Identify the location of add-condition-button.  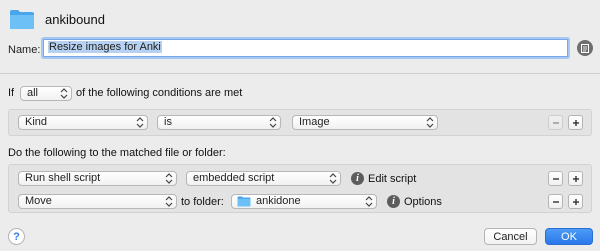
(575, 122).